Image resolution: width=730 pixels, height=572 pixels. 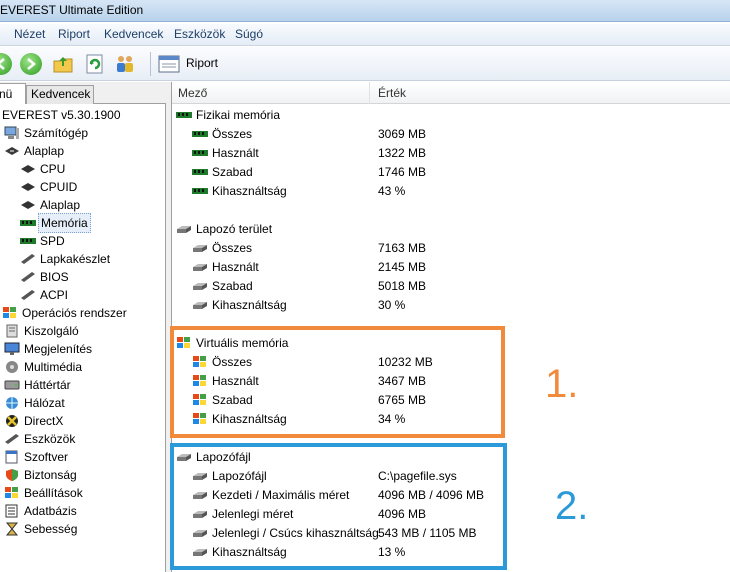 What do you see at coordinates (54, 295) in the screenshot?
I see `tree-acpi-label: ACPI` at bounding box center [54, 295].